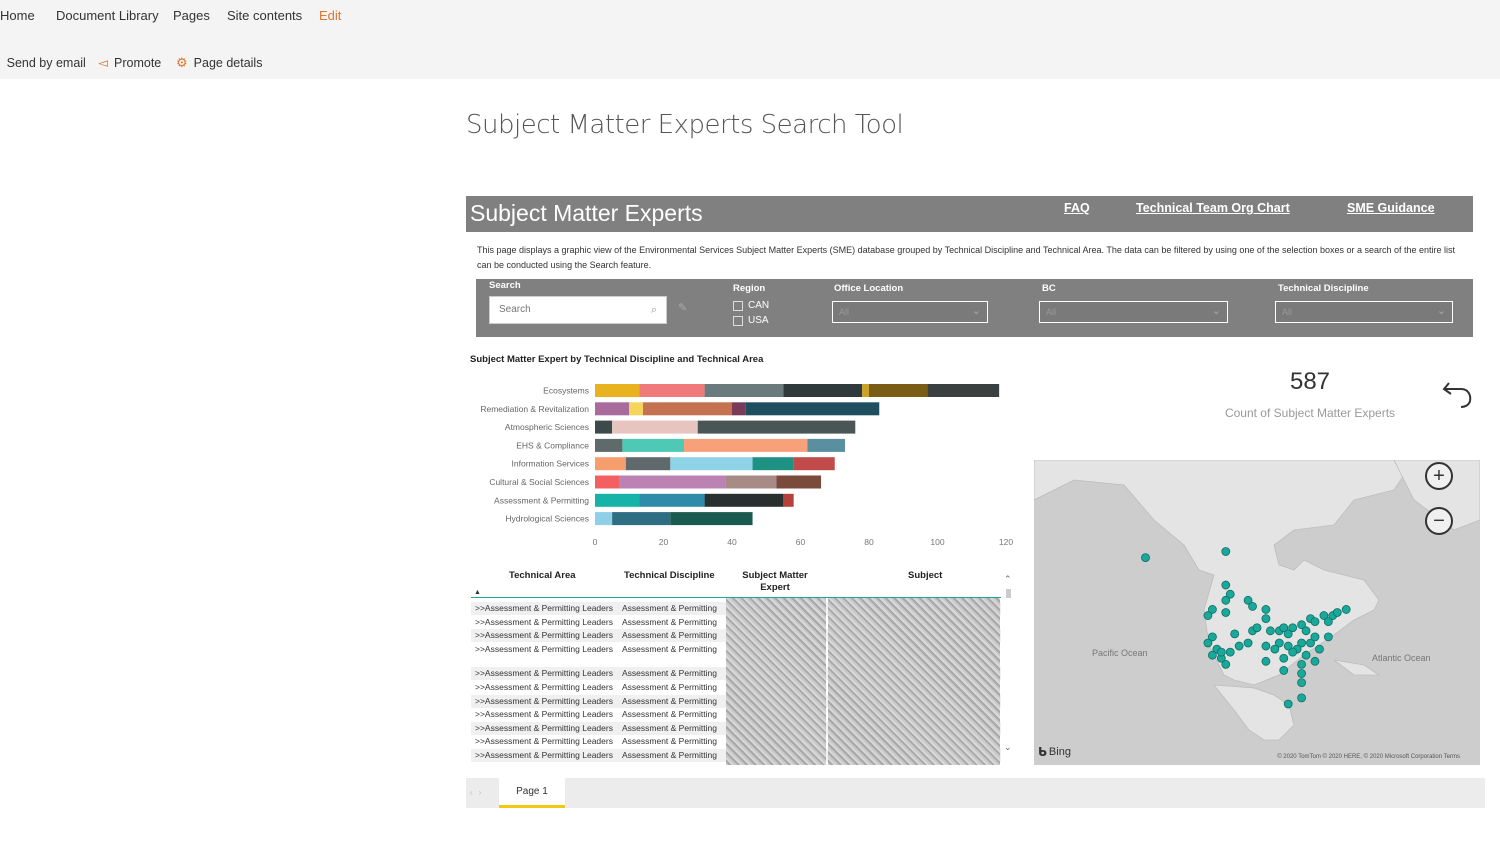 This screenshot has width=1500, height=843. Describe the element at coordinates (751, 320) in the screenshot. I see `region-usa-checkbox: USA` at that location.